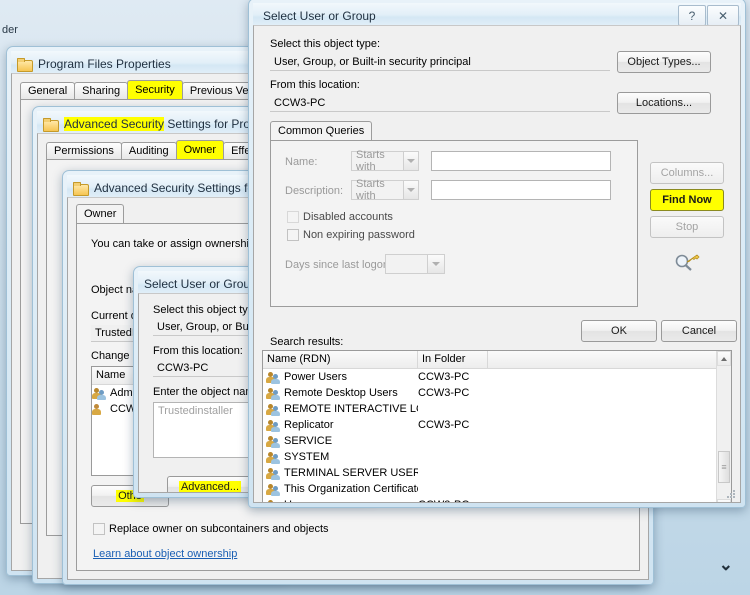 Image resolution: width=750 pixels, height=595 pixels. What do you see at coordinates (619, 331) in the screenshot?
I see `main-ok-button: OK` at bounding box center [619, 331].